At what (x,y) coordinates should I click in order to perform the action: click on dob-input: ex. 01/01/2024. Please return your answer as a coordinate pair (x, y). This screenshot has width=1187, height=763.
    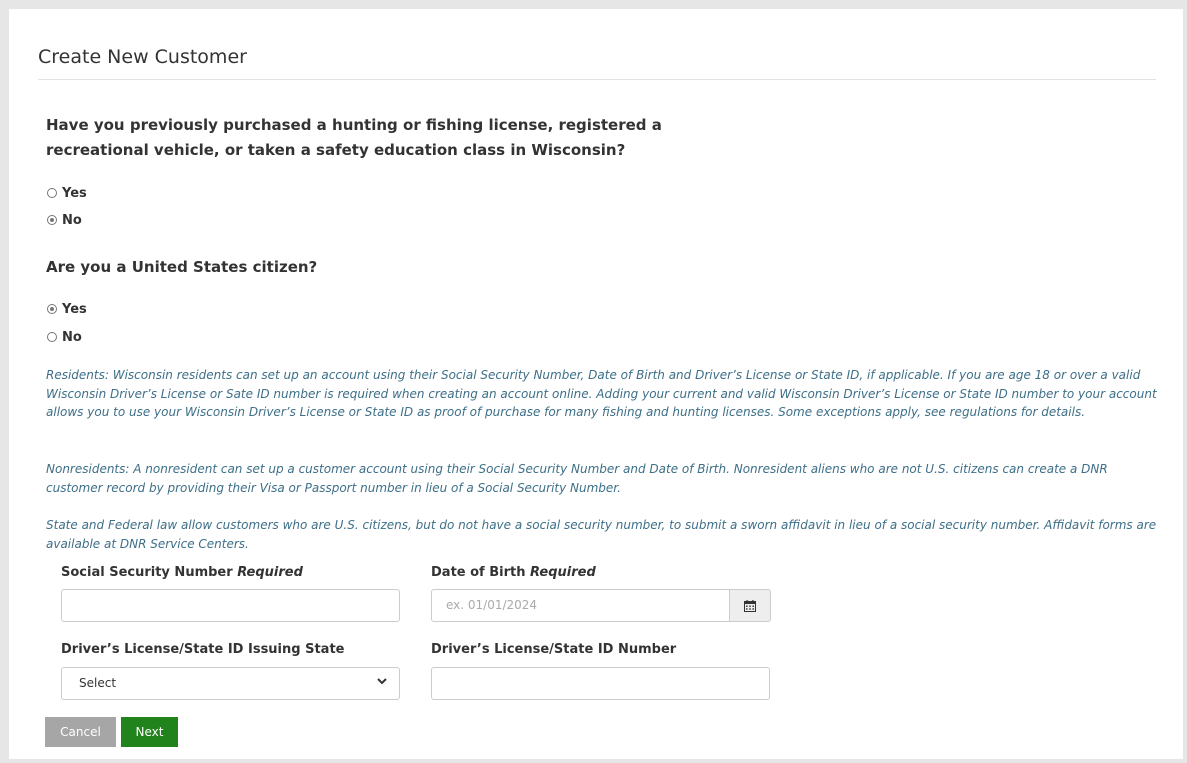
    Looking at the image, I should click on (580, 605).